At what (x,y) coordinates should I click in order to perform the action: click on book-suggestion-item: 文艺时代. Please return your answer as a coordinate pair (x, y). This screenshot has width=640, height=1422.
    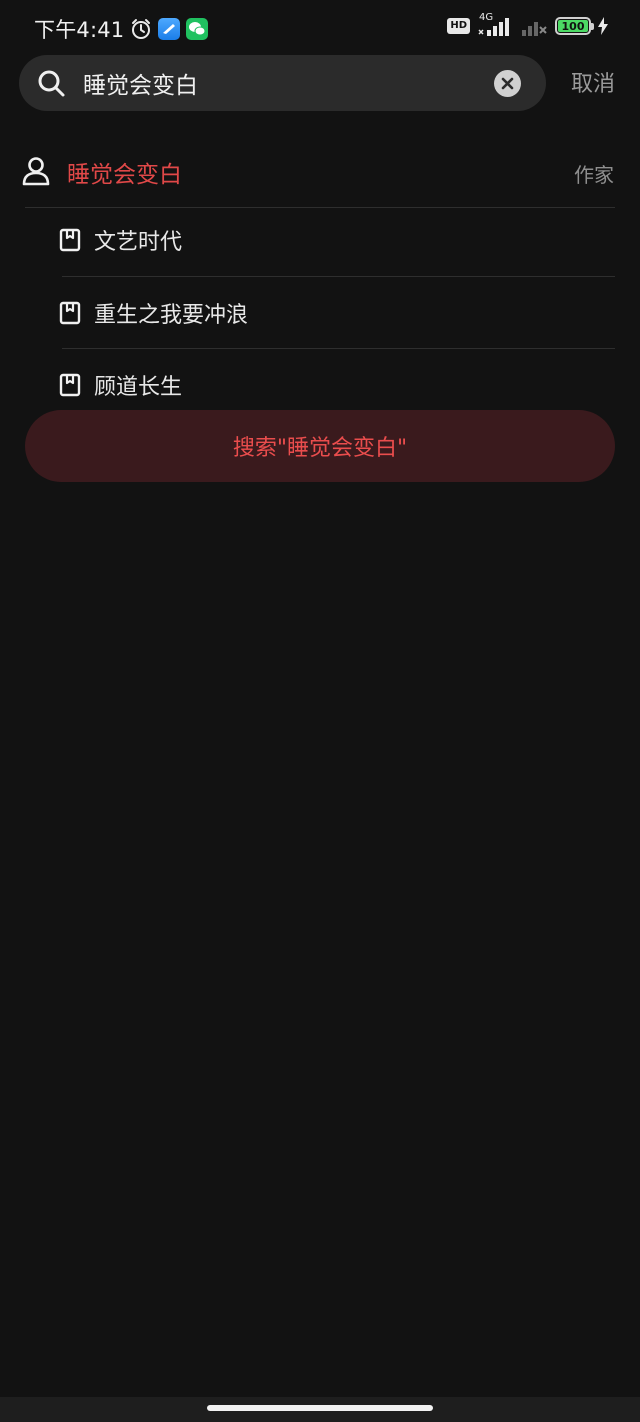
    Looking at the image, I should click on (320, 242).